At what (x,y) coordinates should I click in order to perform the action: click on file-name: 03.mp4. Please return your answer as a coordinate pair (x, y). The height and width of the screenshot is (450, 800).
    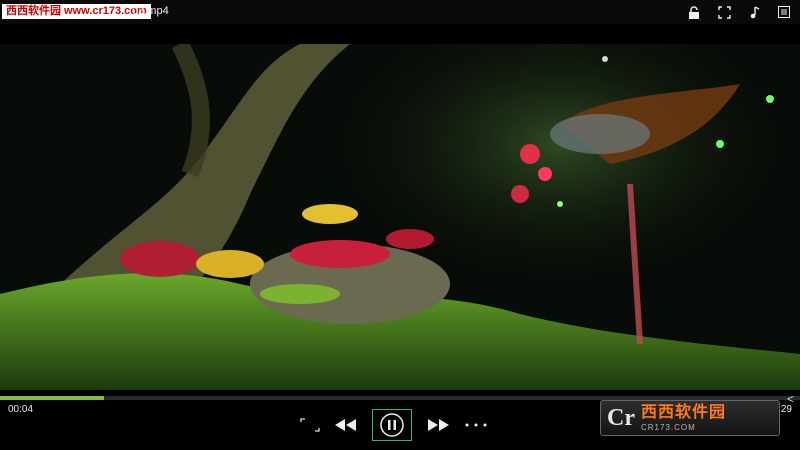
    Looking at the image, I should click on (150, 11).